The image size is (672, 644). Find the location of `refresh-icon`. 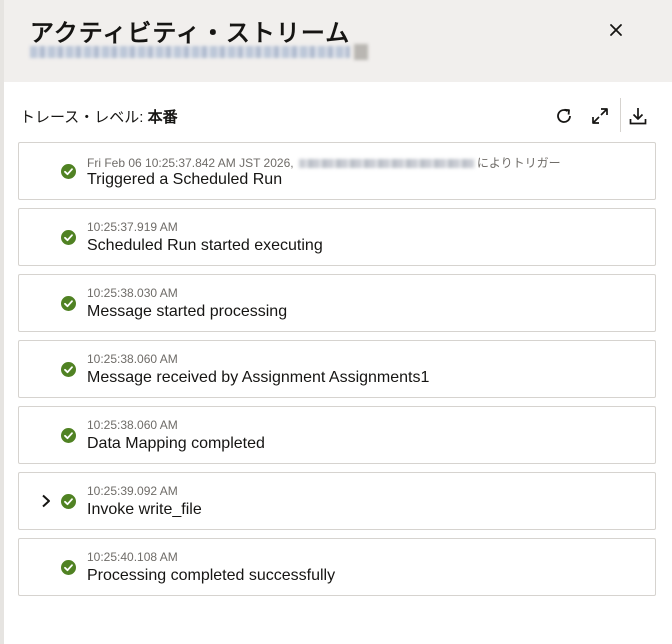

refresh-icon is located at coordinates (564, 115).